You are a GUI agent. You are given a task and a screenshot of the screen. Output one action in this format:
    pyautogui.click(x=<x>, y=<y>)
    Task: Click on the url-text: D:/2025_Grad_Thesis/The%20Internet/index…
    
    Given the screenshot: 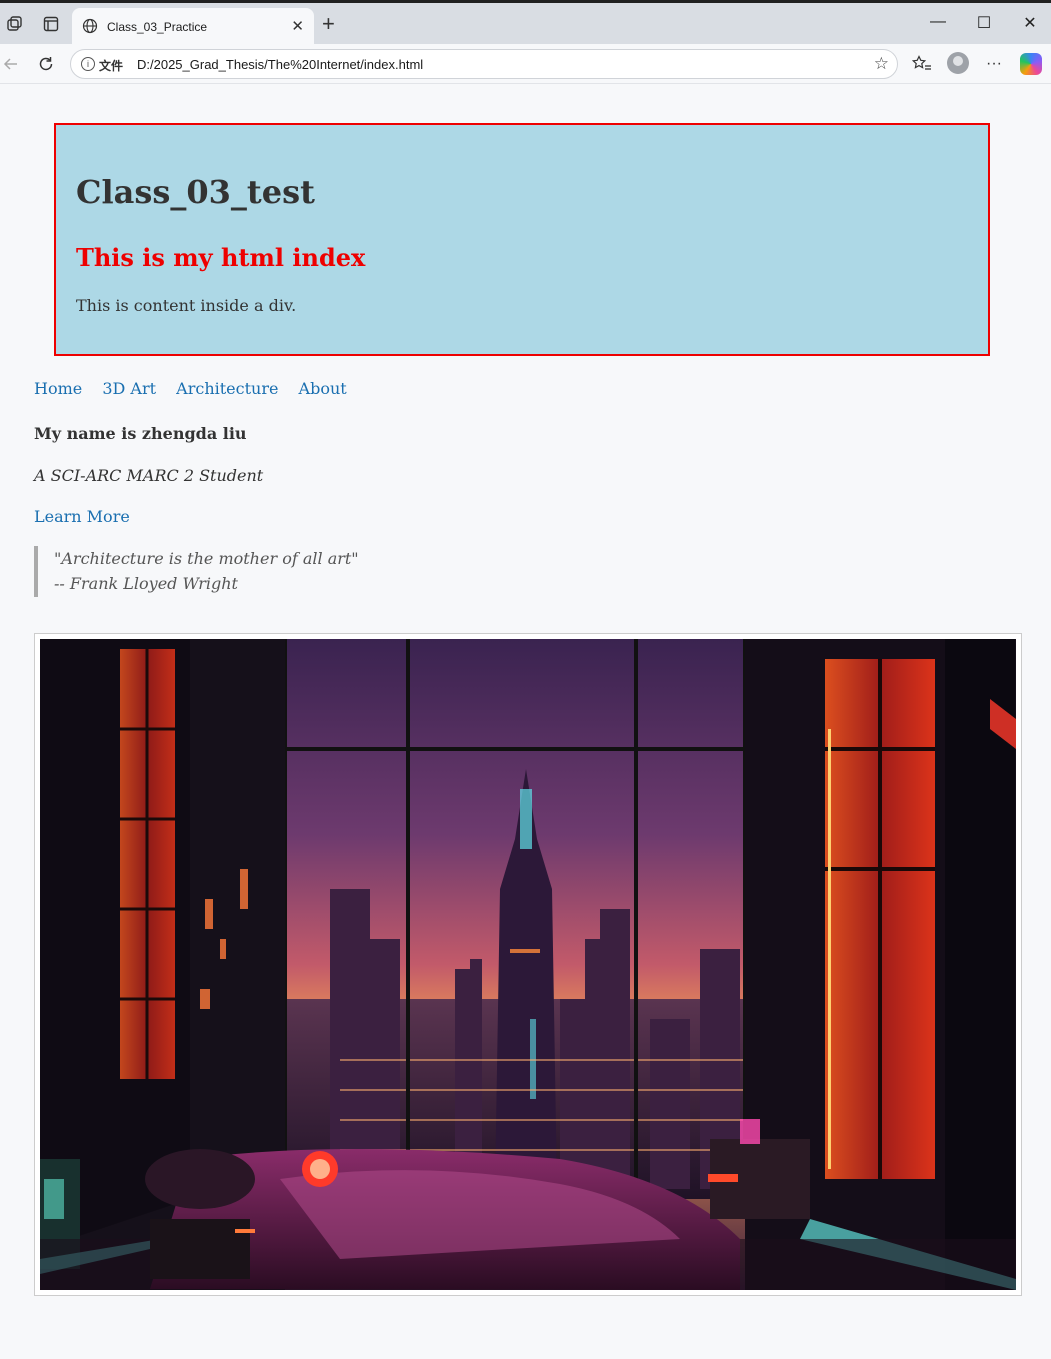 What is the action you would take?
    pyautogui.click(x=280, y=64)
    